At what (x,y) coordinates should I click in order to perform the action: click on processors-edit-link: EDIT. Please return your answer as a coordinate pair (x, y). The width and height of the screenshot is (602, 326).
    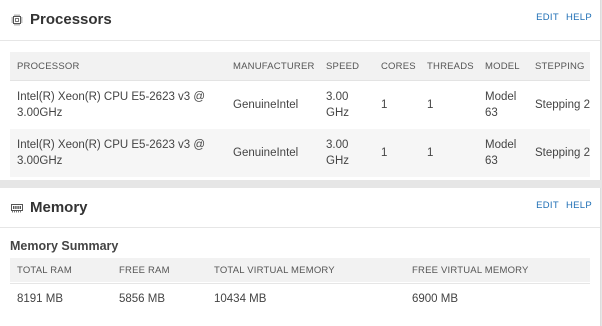
    Looking at the image, I should click on (547, 17).